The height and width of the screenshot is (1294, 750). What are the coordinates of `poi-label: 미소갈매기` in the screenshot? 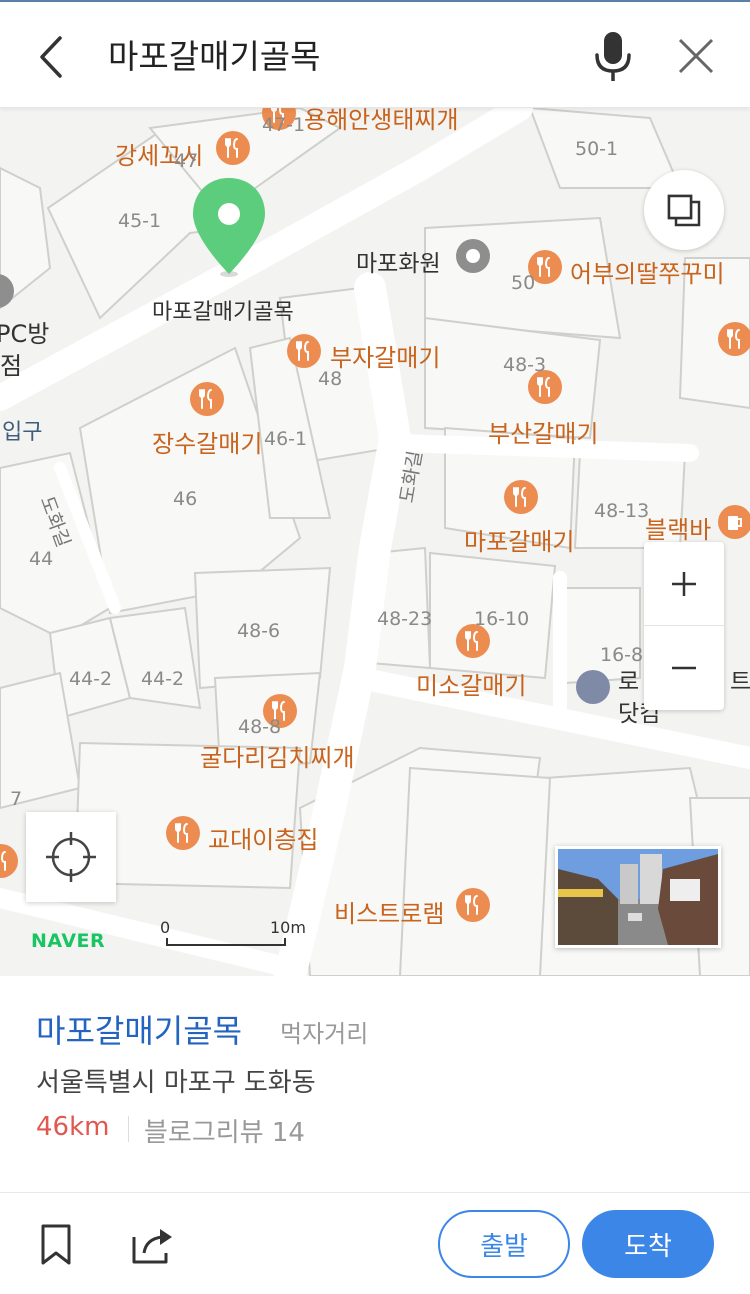 It's located at (471, 683).